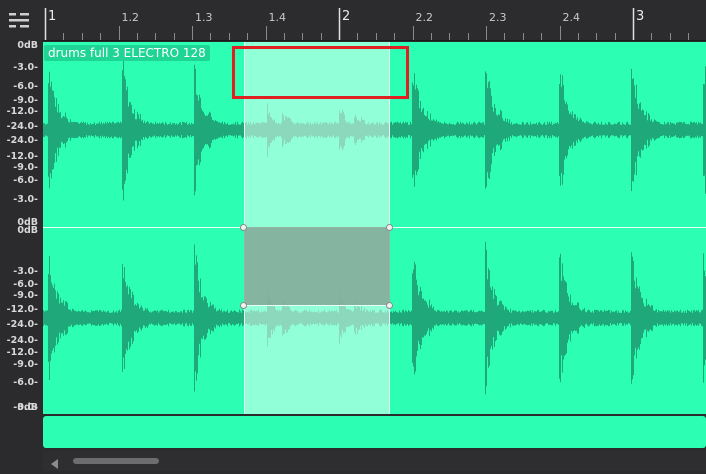 This screenshot has width=706, height=474. I want to click on automation-lane, so click(374, 432).